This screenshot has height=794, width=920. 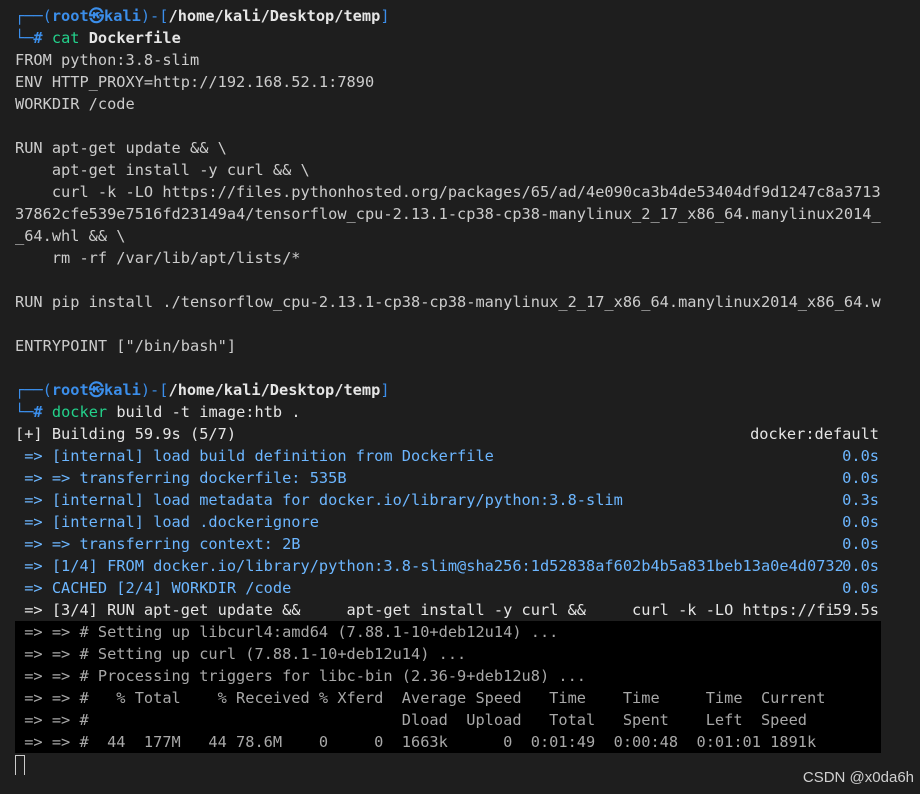 I want to click on cursor-line, so click(x=448, y=764).